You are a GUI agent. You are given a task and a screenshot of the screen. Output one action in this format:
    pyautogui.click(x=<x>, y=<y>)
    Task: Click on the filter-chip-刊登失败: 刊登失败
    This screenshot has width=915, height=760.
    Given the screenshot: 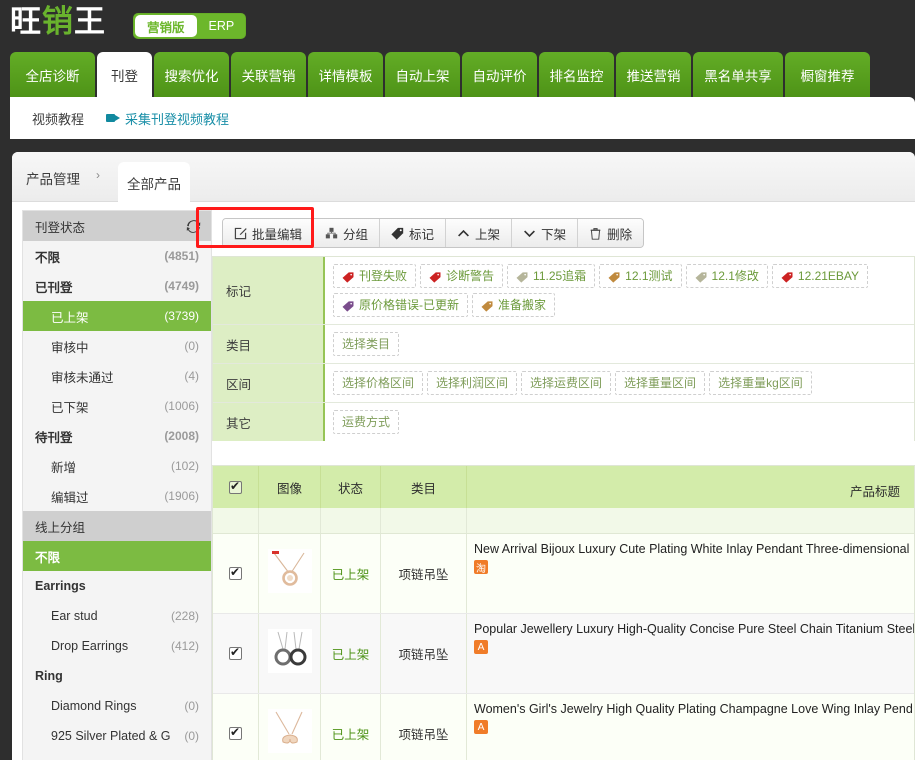 What is the action you would take?
    pyautogui.click(x=375, y=276)
    